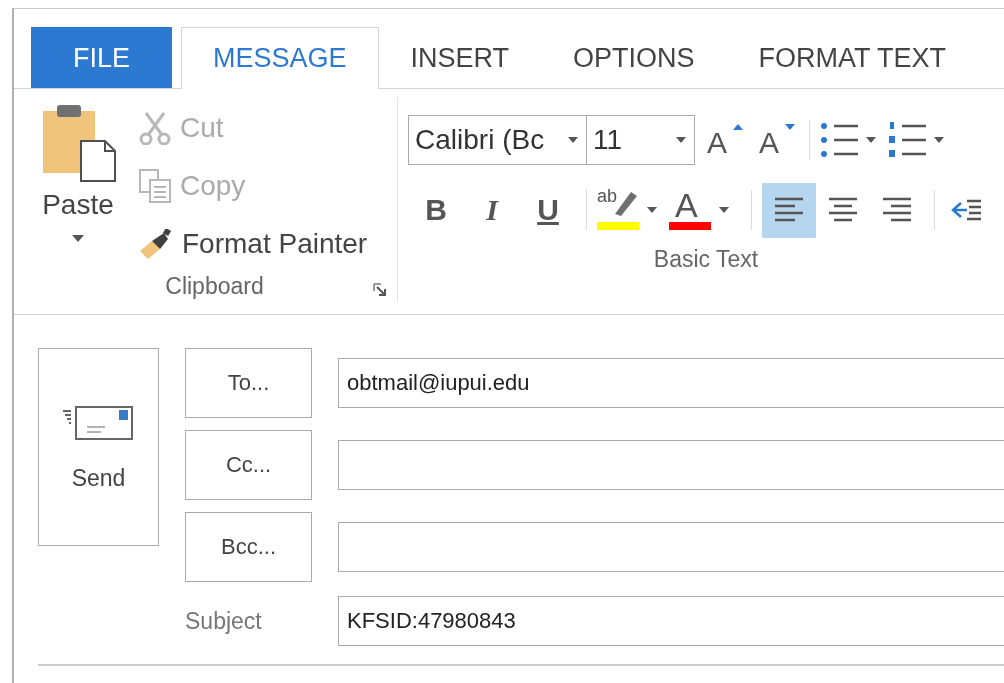 Image resolution: width=1004 pixels, height=683 pixels. Describe the element at coordinates (156, 244) in the screenshot. I see `paintbrush-icon` at that location.